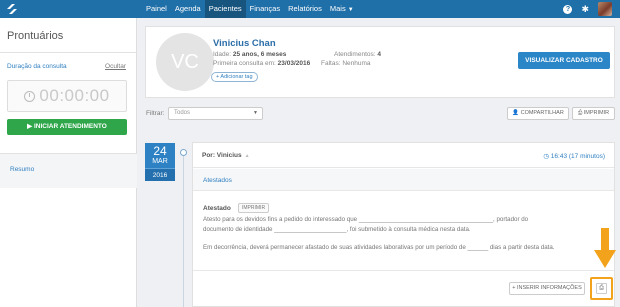  Describe the element at coordinates (222, 54) in the screenshot. I see `age-label: Idade:` at that location.